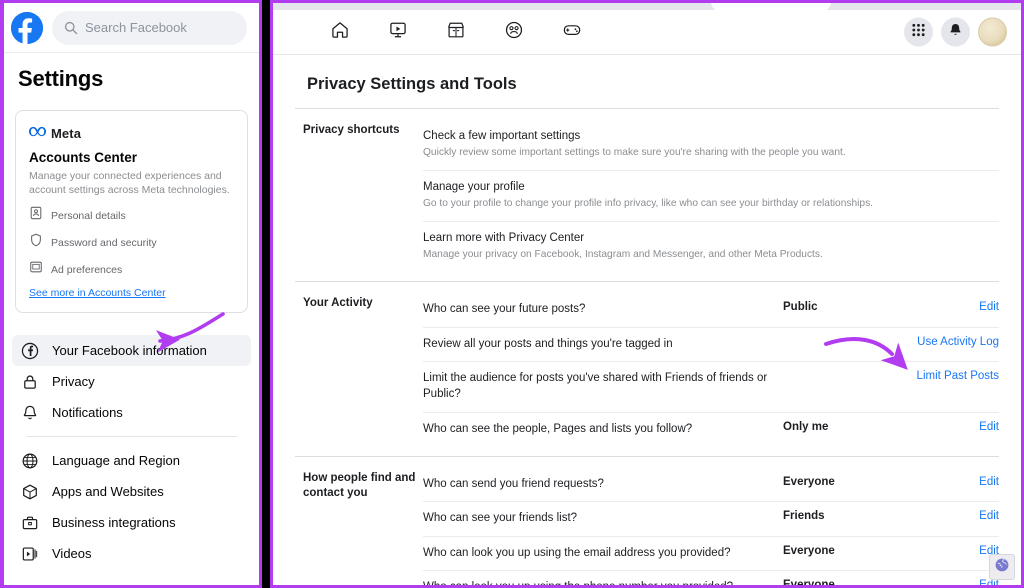  I want to click on groups-icon, so click(514, 32).